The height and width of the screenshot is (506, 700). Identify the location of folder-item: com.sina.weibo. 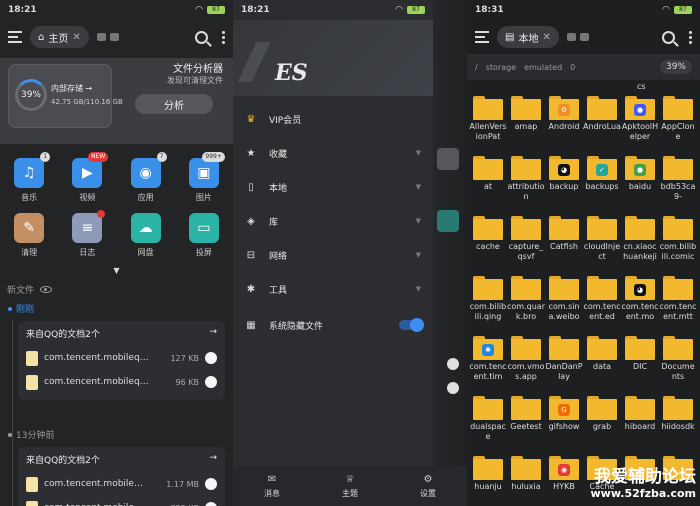
(564, 304).